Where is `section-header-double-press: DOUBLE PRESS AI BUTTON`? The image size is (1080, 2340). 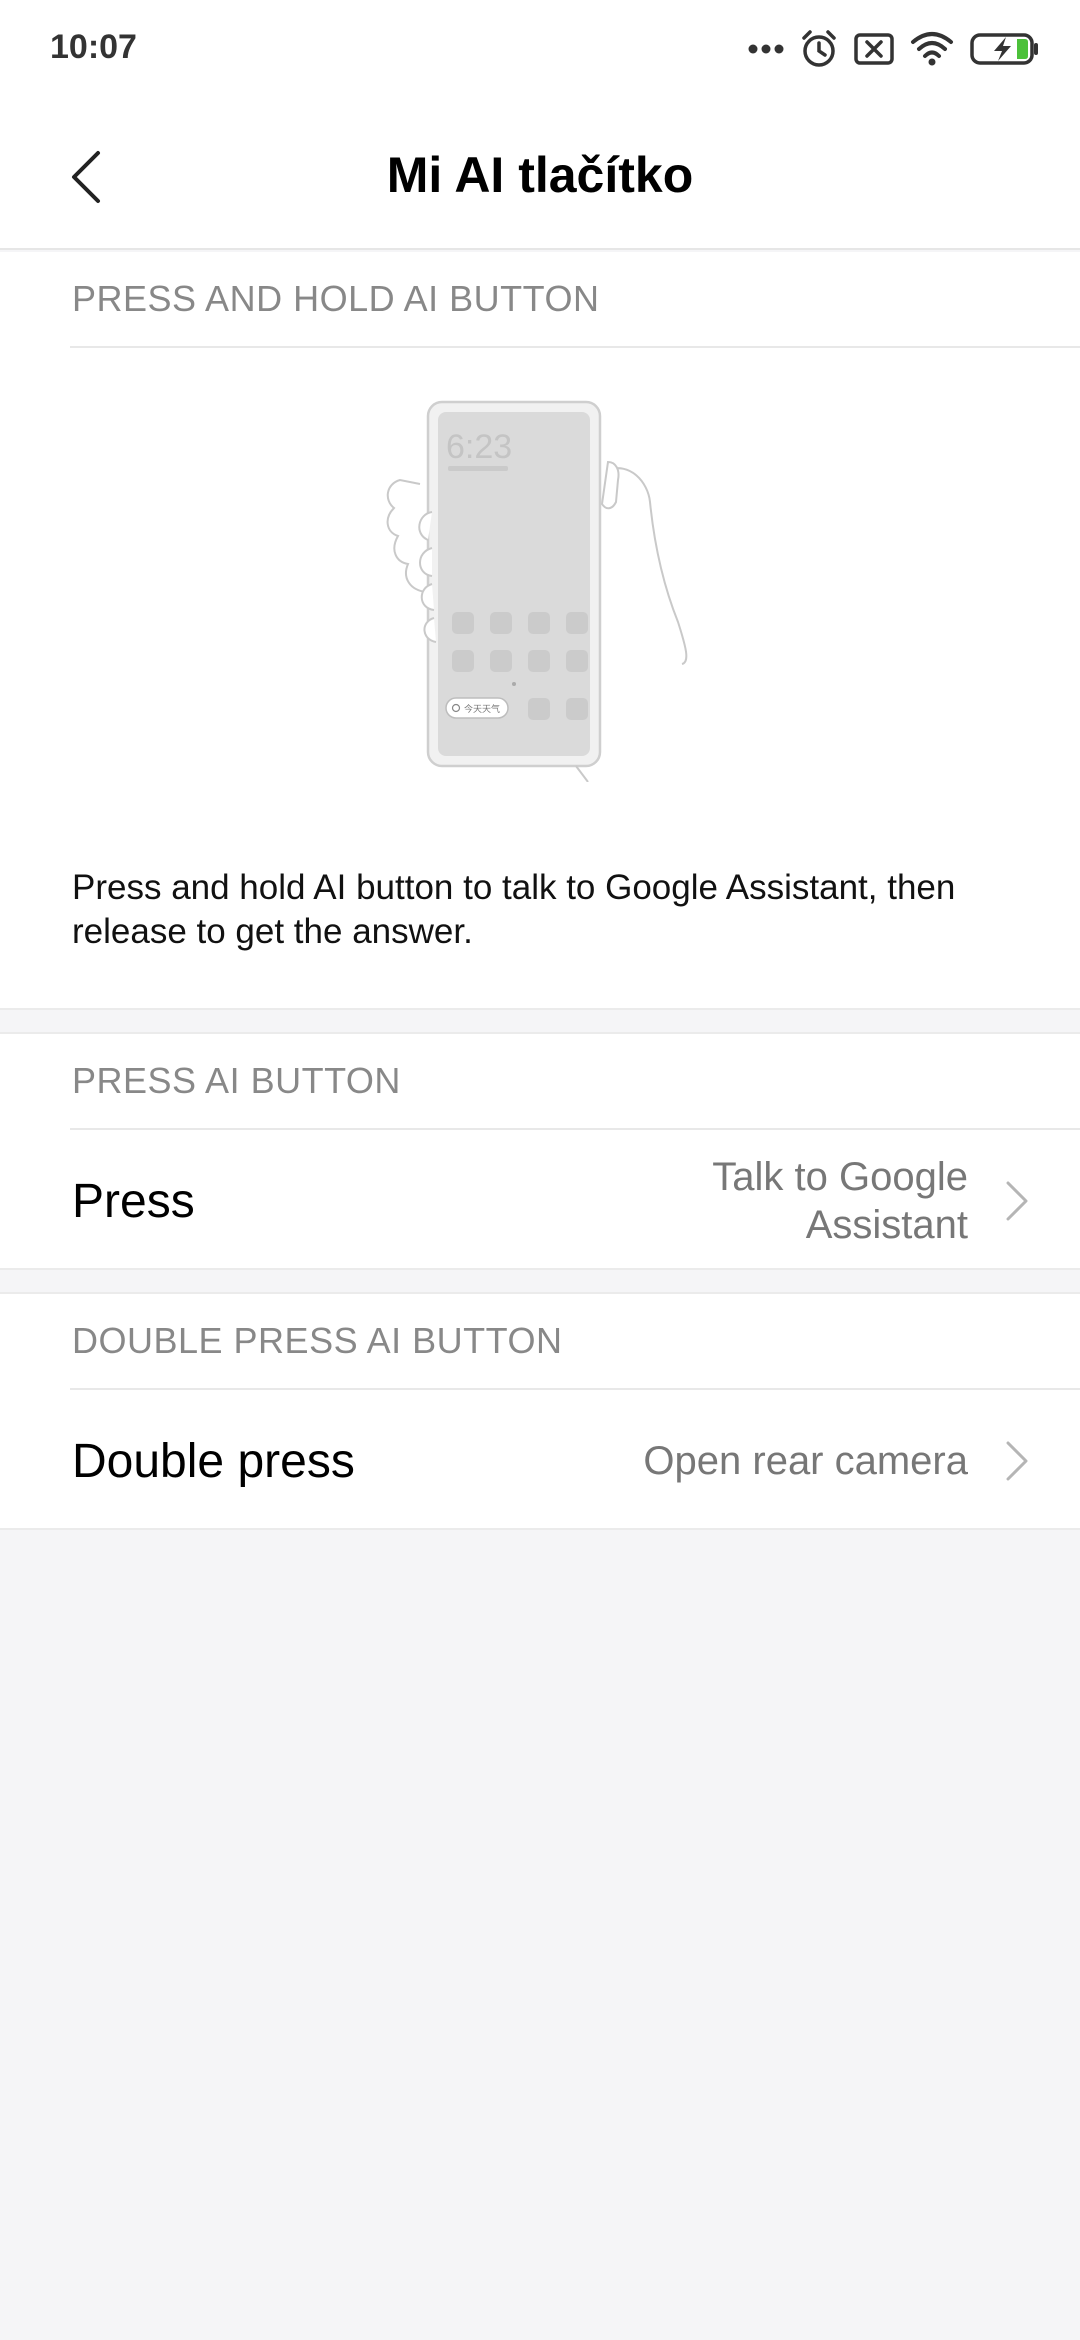 section-header-double-press: DOUBLE PRESS AI BUTTON is located at coordinates (317, 1340).